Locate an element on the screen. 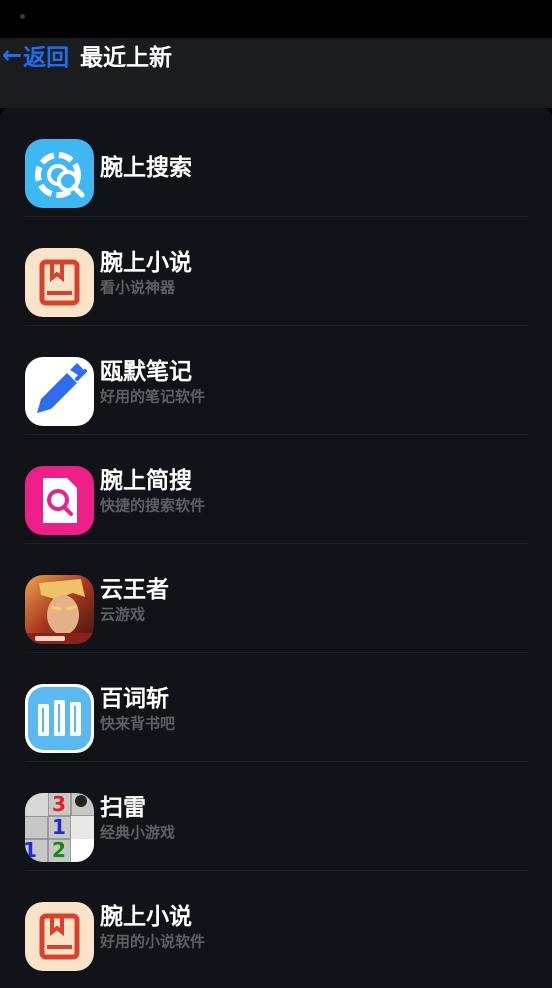 This screenshot has height=988, width=552. page-title: 最近上新 is located at coordinates (126, 58).